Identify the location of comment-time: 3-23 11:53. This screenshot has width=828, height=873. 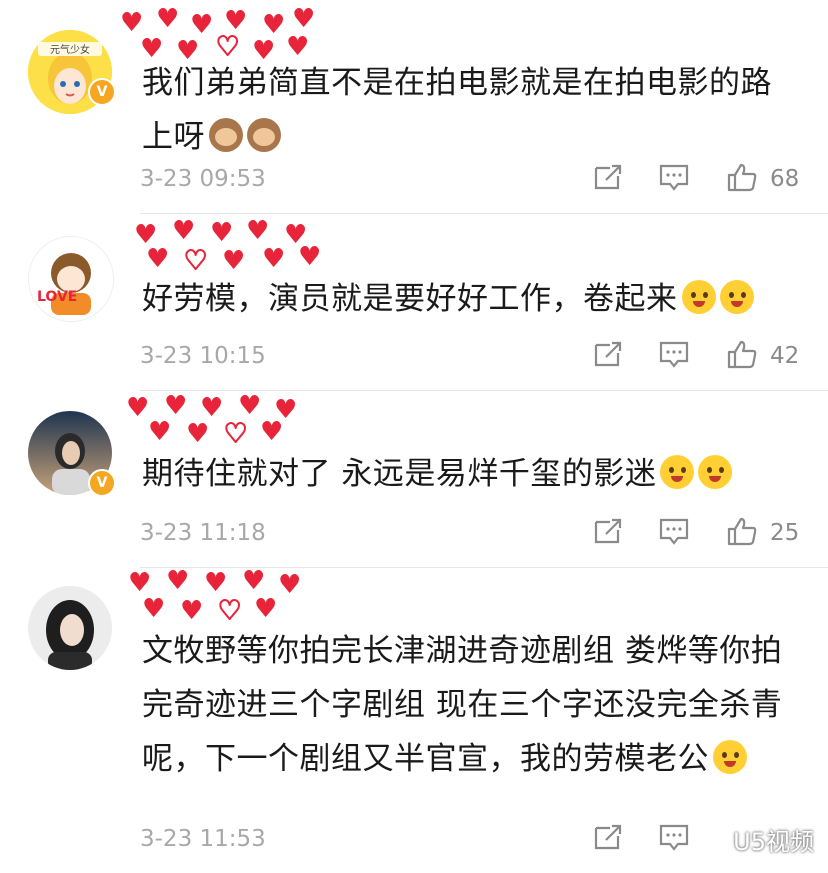
(203, 839).